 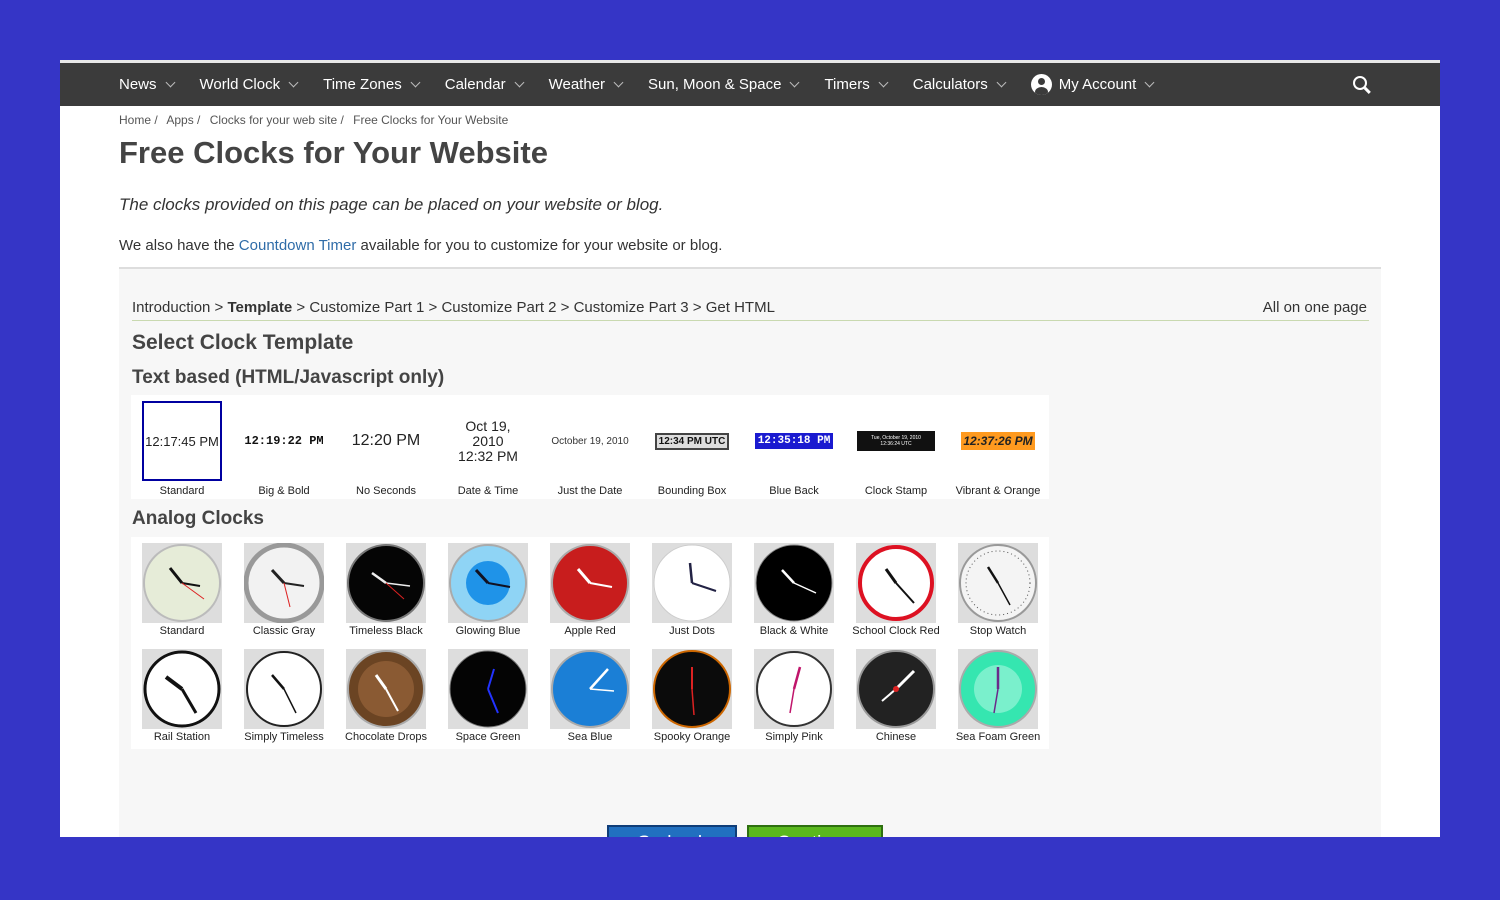 What do you see at coordinates (277, 120) in the screenshot?
I see `breadcrumb-clocks: Clocks for your web site /` at bounding box center [277, 120].